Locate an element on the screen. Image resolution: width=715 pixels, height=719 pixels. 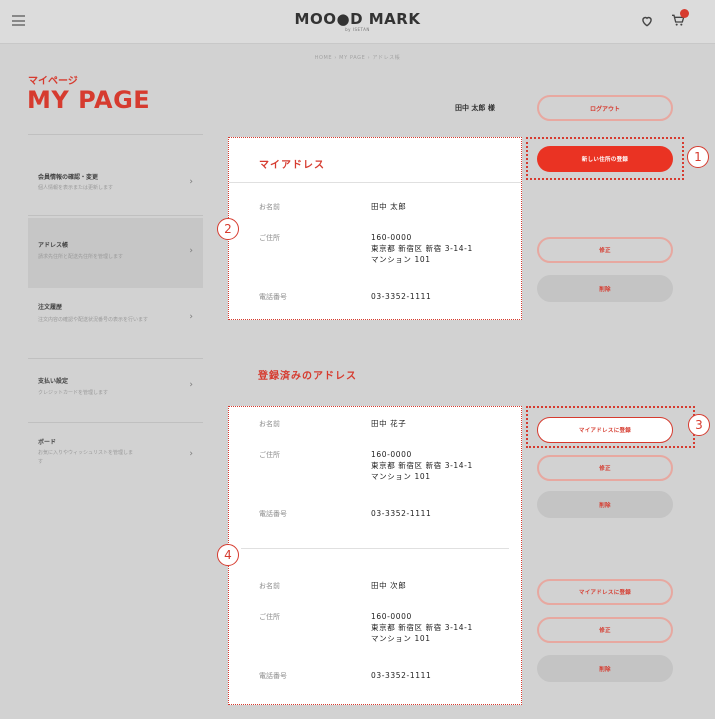
site-header: MOO●D MARK by ISETAN is located at coordinates (357, 22).